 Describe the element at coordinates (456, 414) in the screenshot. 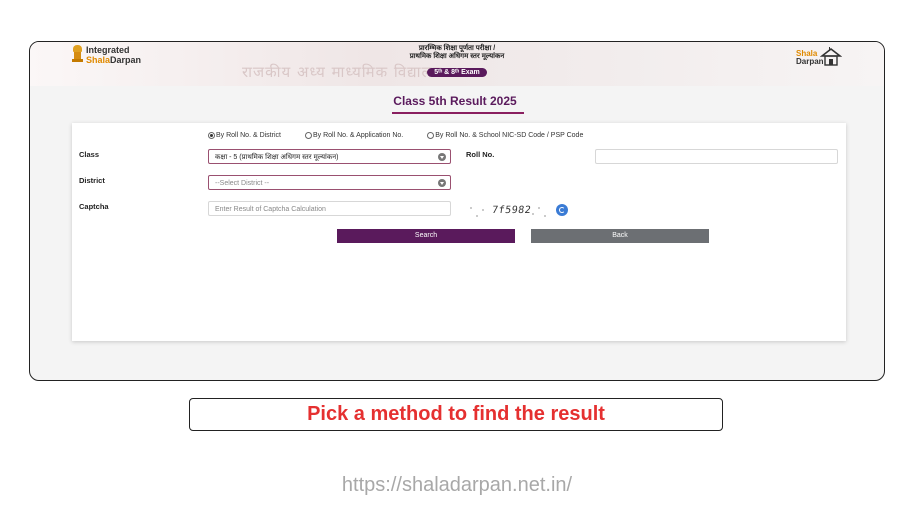

I see `instruction-callout: Pick a method to find the result` at that location.